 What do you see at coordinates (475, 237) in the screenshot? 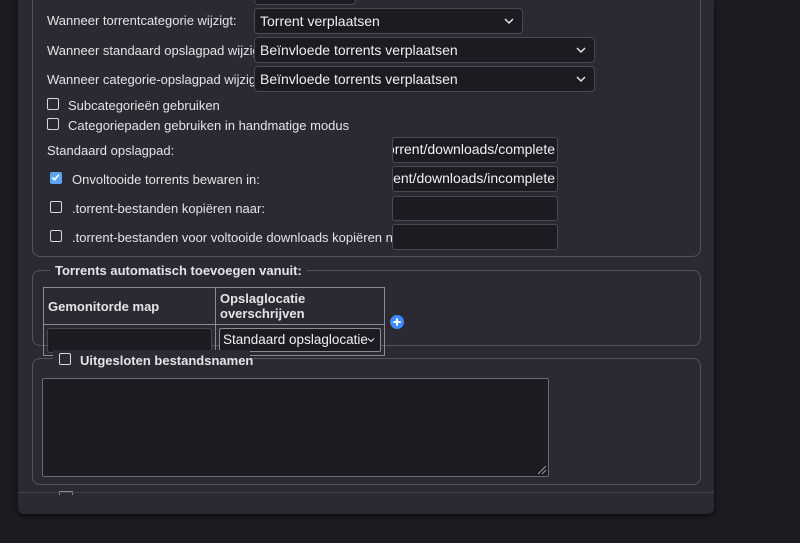
I see `copy-finished-torrent-files-input` at bounding box center [475, 237].